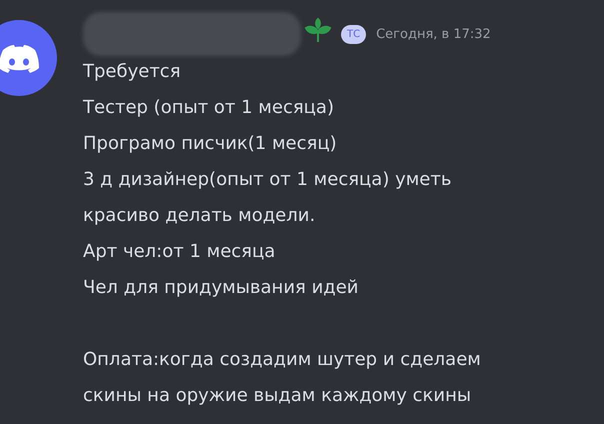  Describe the element at coordinates (210, 144) in the screenshot. I see `message-line: Програмо писчик(1 месяц)` at that location.